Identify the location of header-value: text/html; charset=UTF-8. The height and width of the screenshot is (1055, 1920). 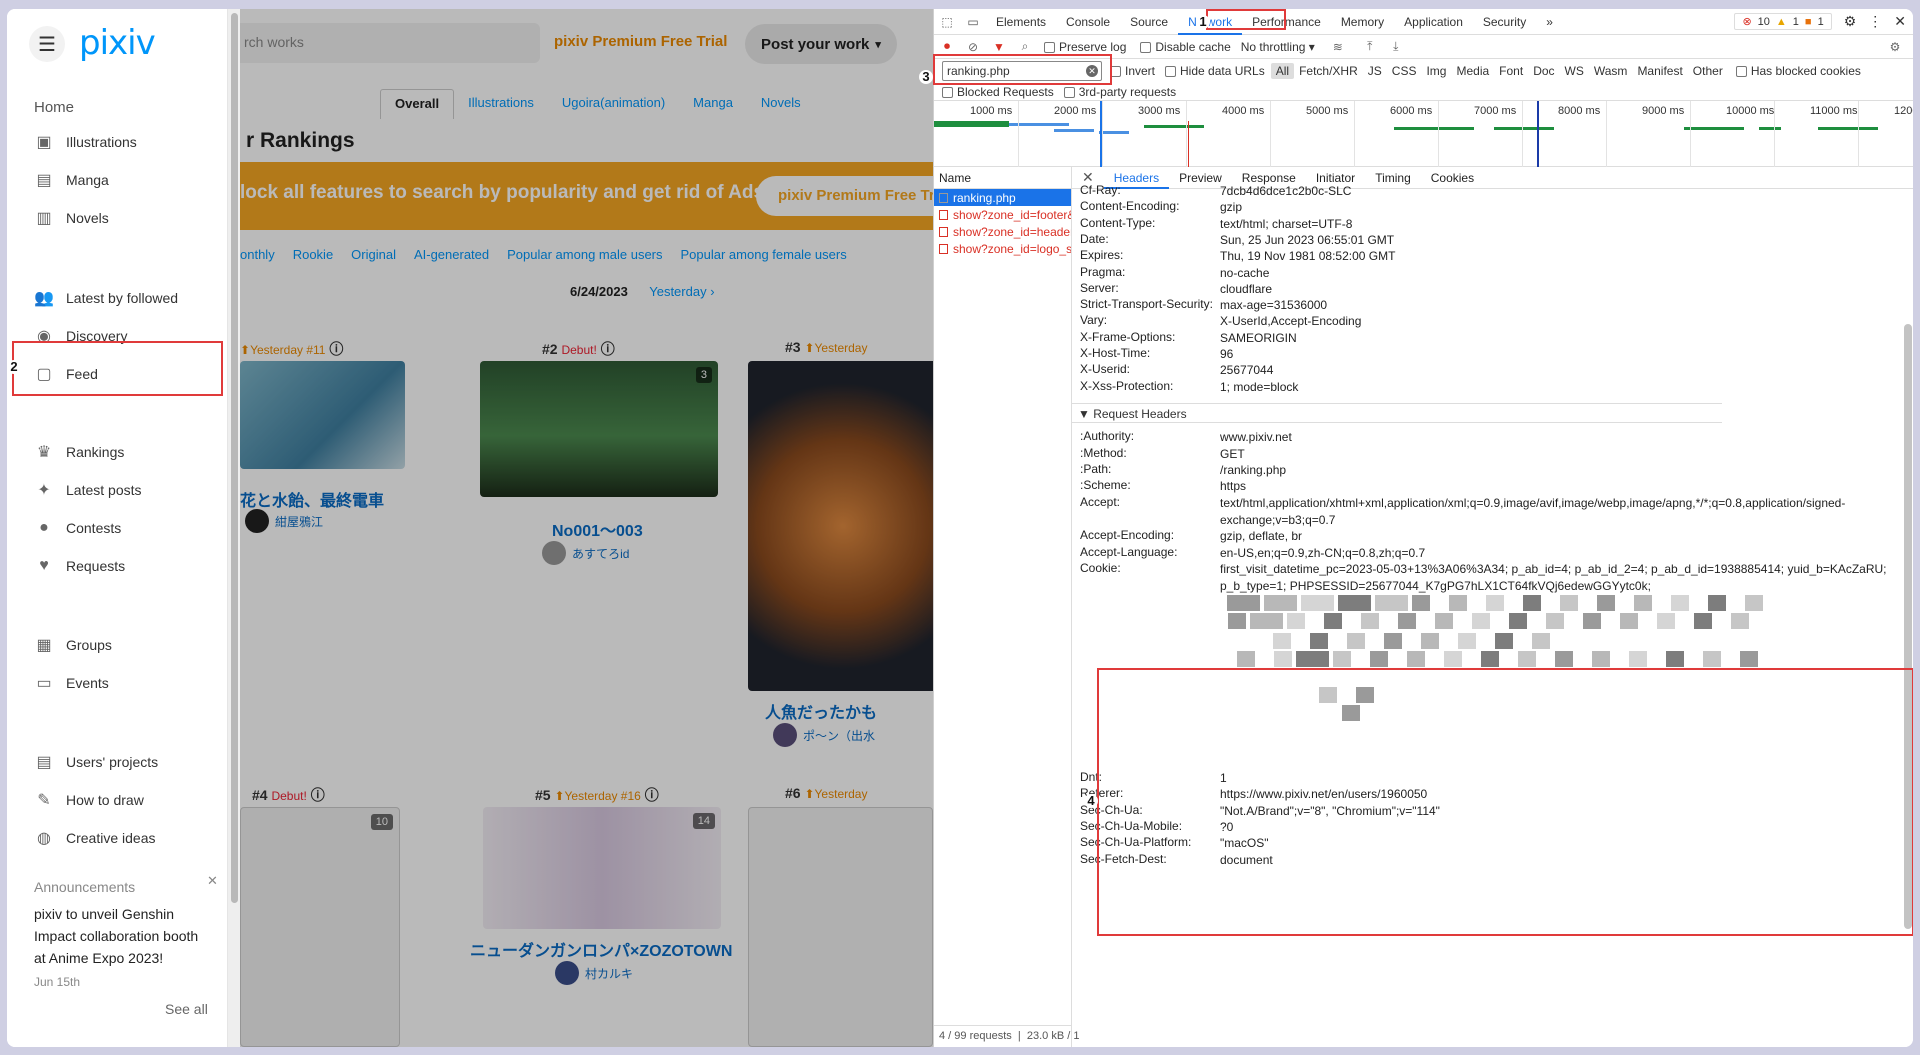
(1560, 224).